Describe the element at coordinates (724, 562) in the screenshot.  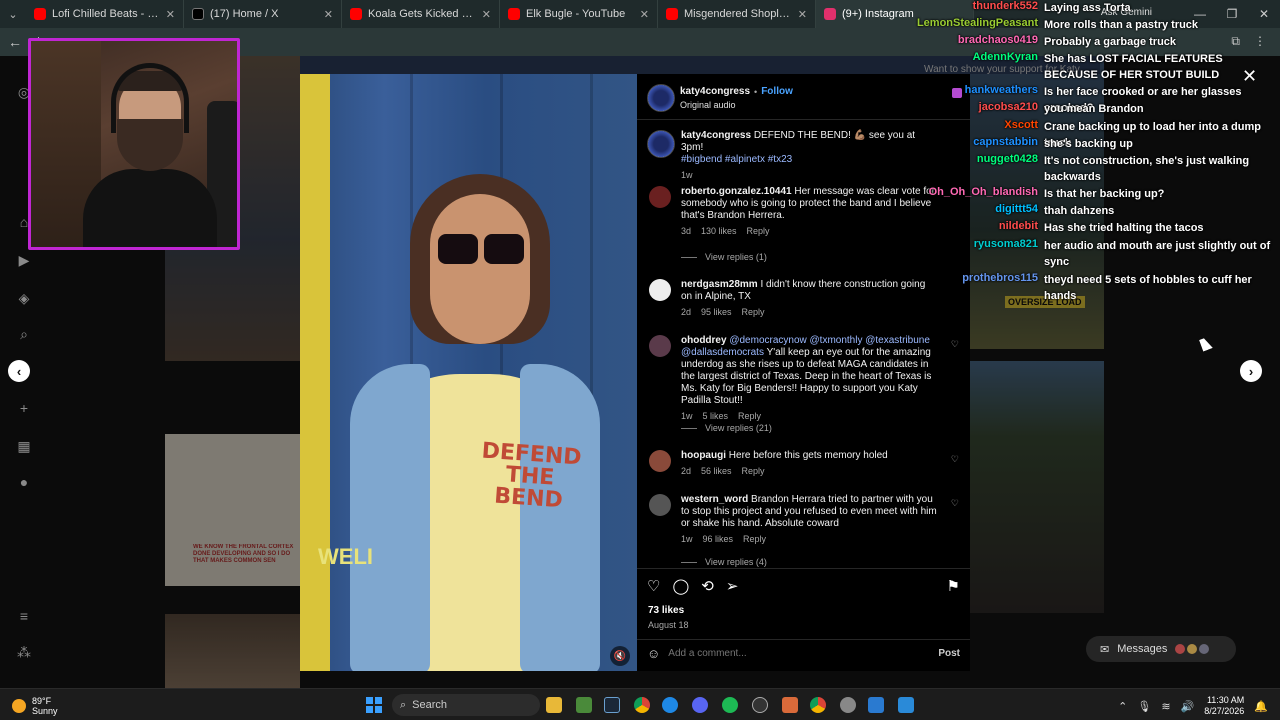
I see `view-replies-button: View replies (4)` at that location.